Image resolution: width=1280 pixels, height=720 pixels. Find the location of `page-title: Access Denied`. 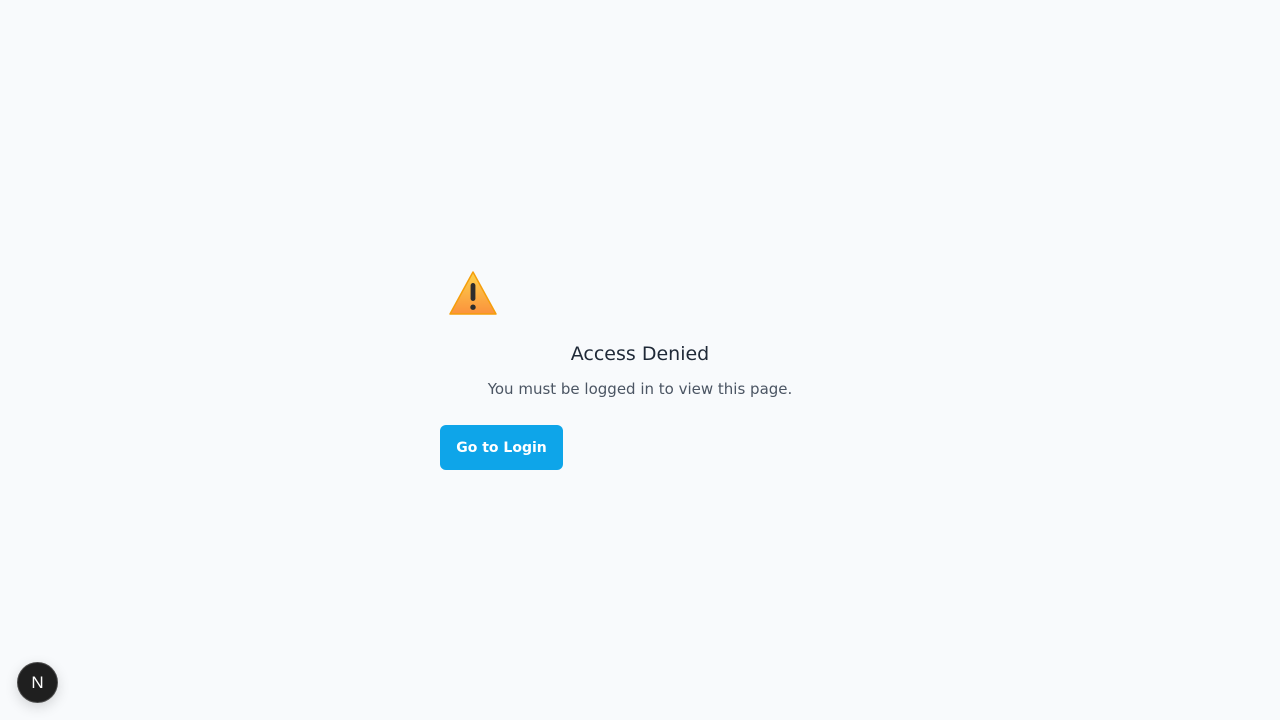

page-title: Access Denied is located at coordinates (640, 354).